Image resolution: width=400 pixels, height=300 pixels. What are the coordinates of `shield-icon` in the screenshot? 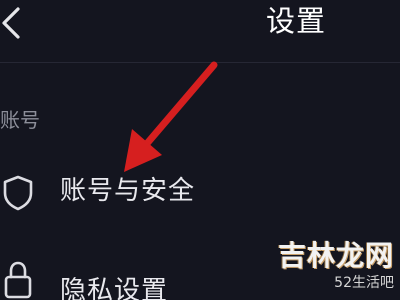 It's located at (18, 192).